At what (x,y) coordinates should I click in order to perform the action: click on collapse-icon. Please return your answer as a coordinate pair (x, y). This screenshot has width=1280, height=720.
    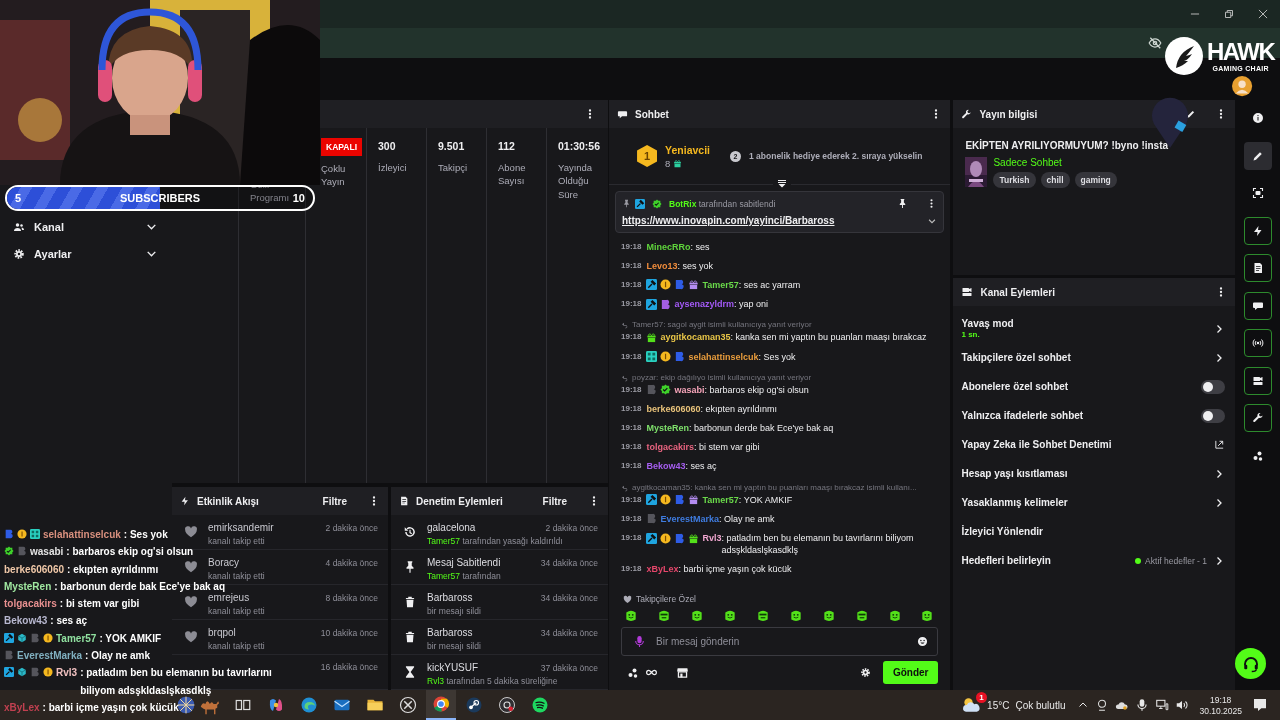
    Looking at the image, I should click on (782, 184).